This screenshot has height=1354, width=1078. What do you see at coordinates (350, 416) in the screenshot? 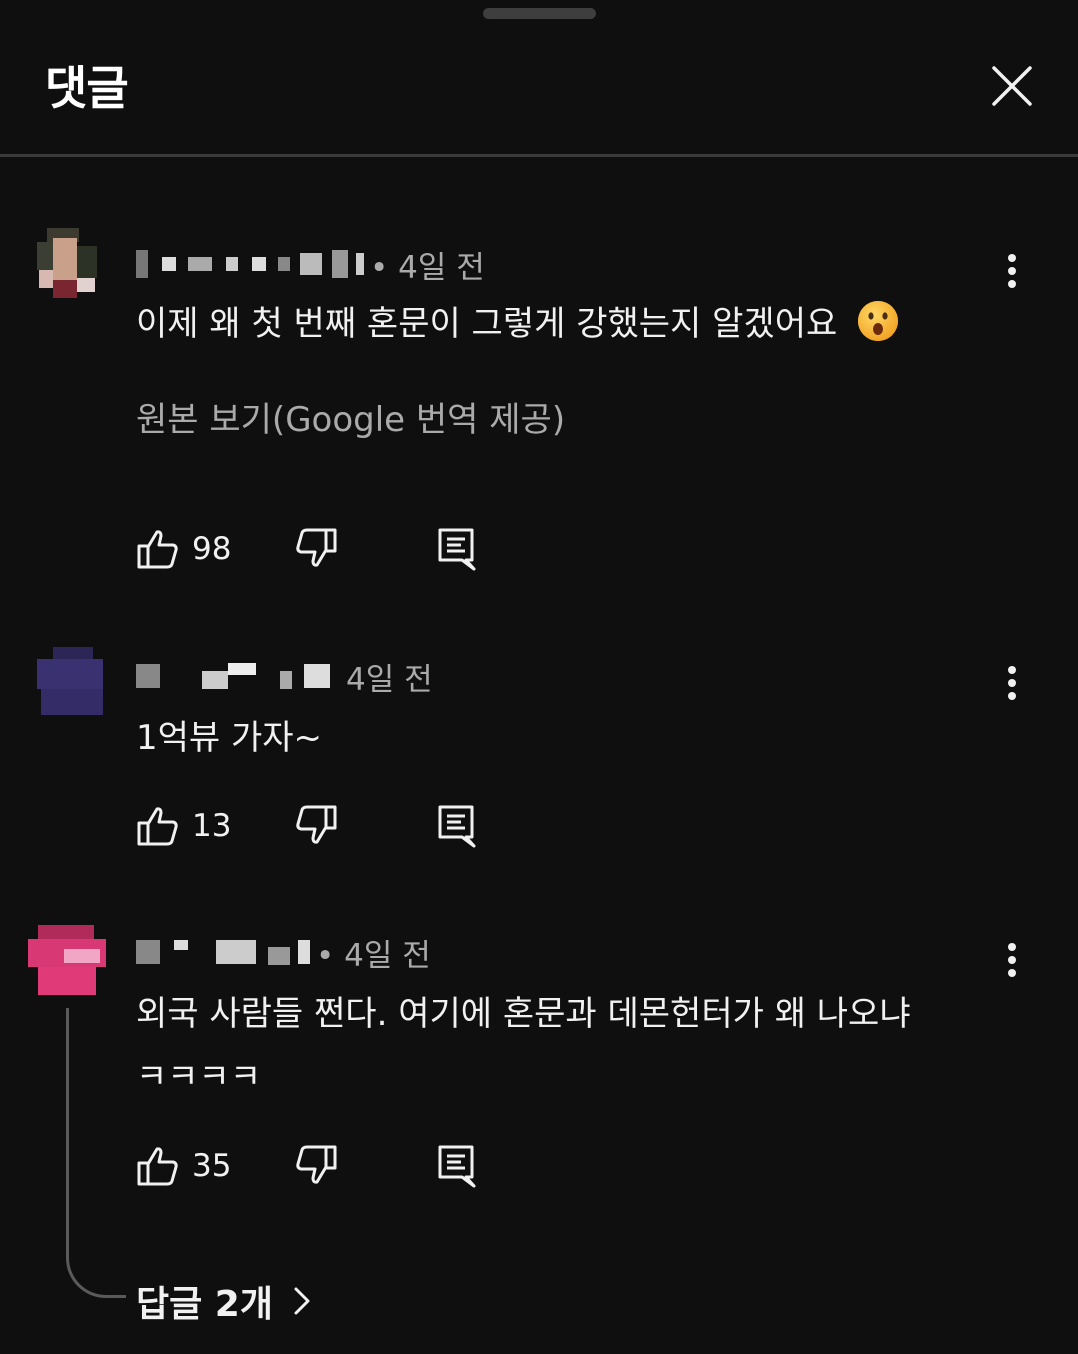
I see `show-original-link: 원본 보기(Google 번역 제공)` at bounding box center [350, 416].